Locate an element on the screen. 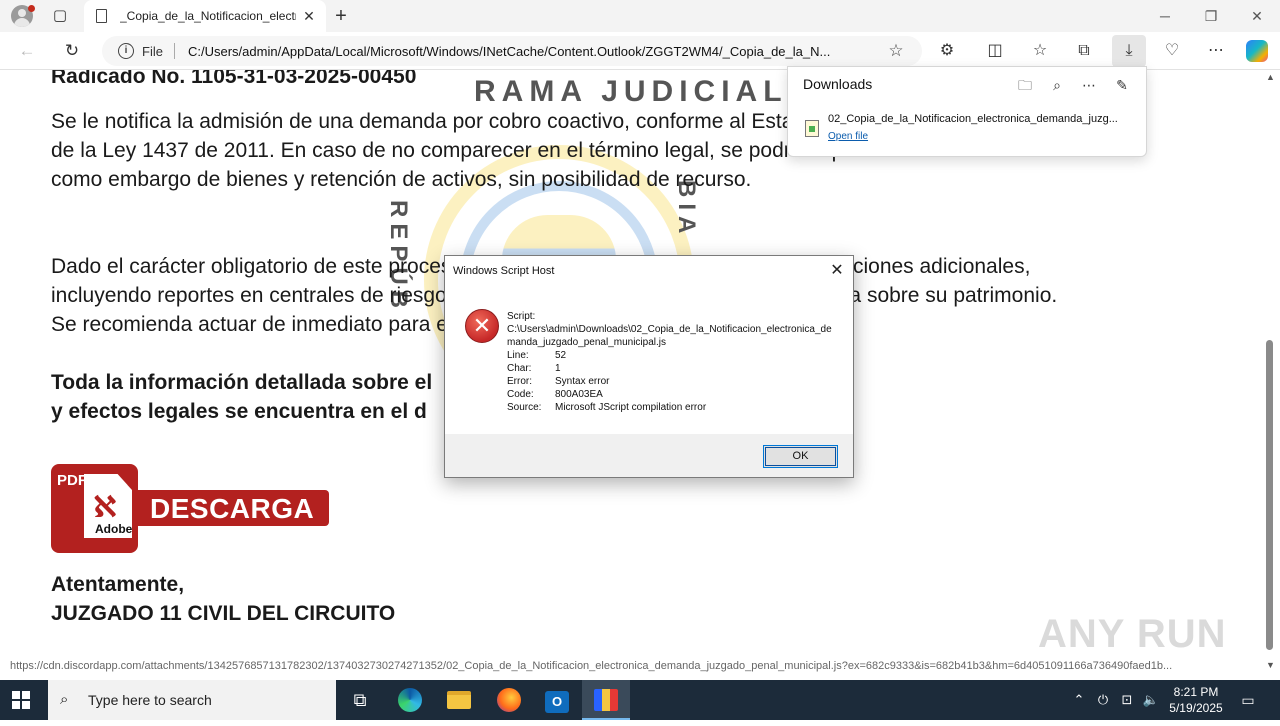  document-icon is located at coordinates (101, 16).